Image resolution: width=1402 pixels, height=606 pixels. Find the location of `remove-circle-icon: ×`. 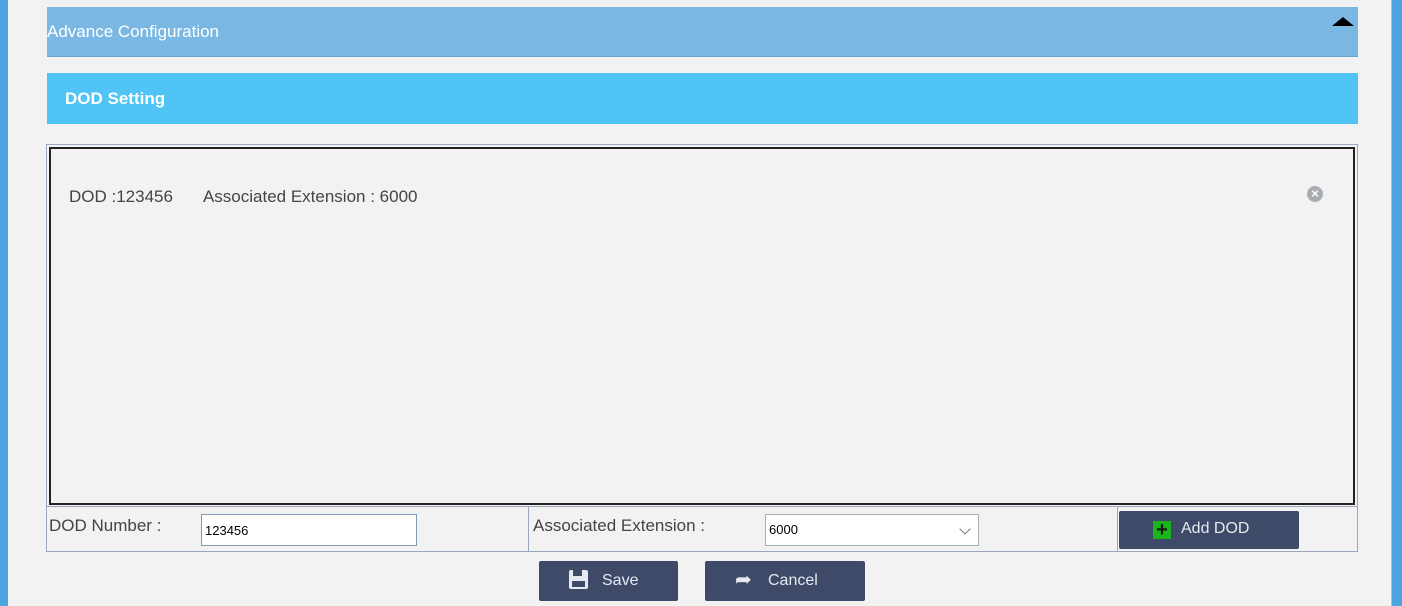

remove-circle-icon: × is located at coordinates (1315, 194).